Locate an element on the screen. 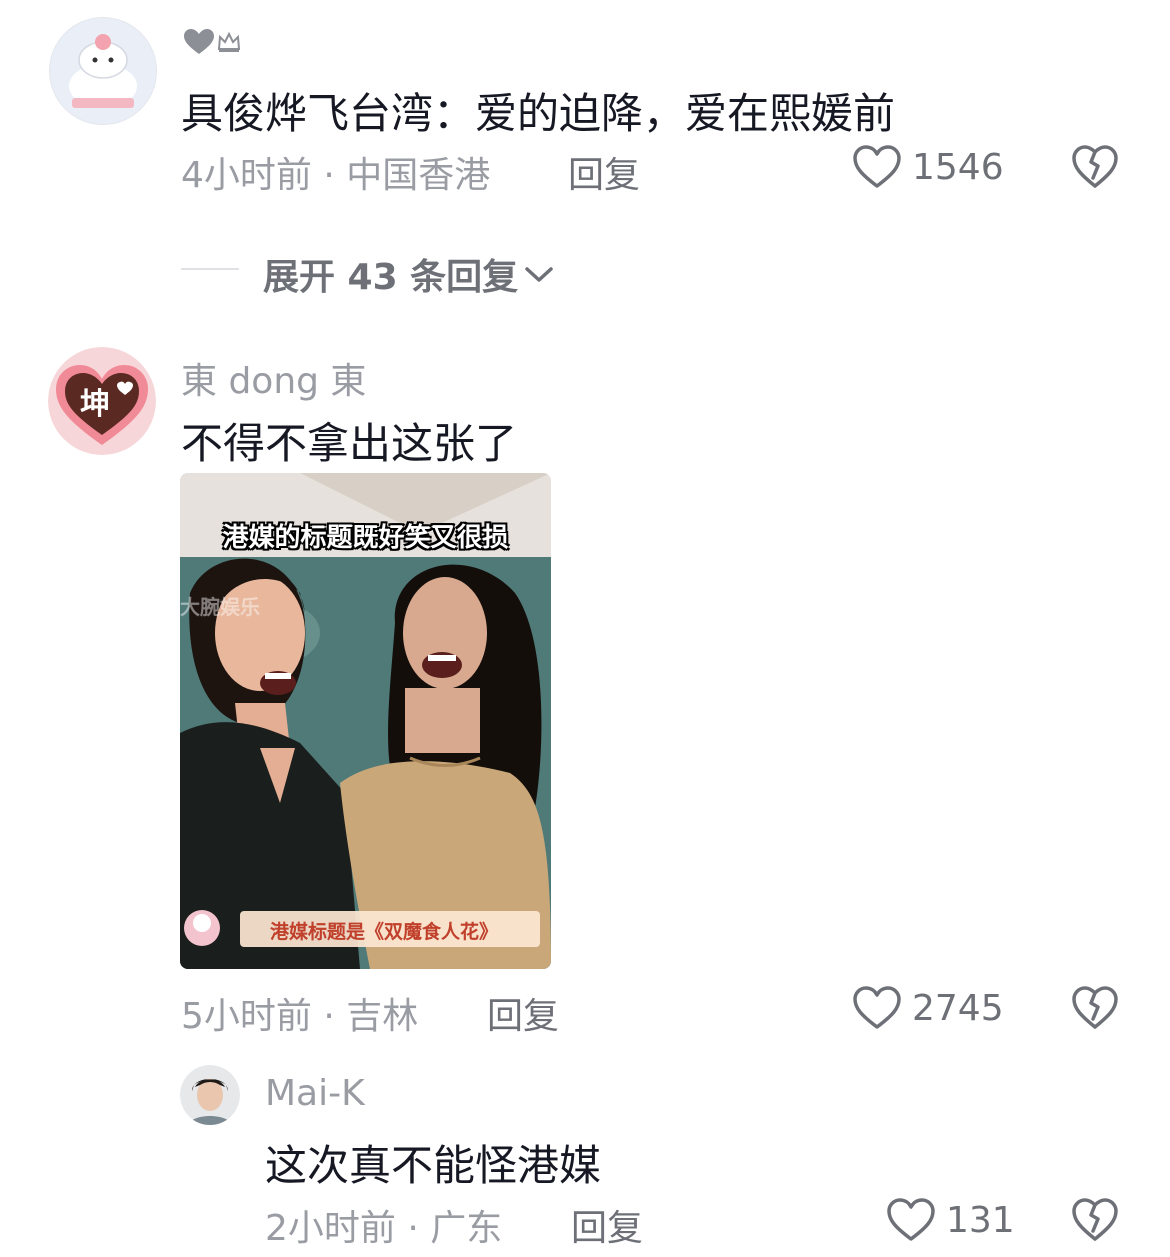 This screenshot has height=1257, width=1170. avatar: 坤 is located at coordinates (102, 401).